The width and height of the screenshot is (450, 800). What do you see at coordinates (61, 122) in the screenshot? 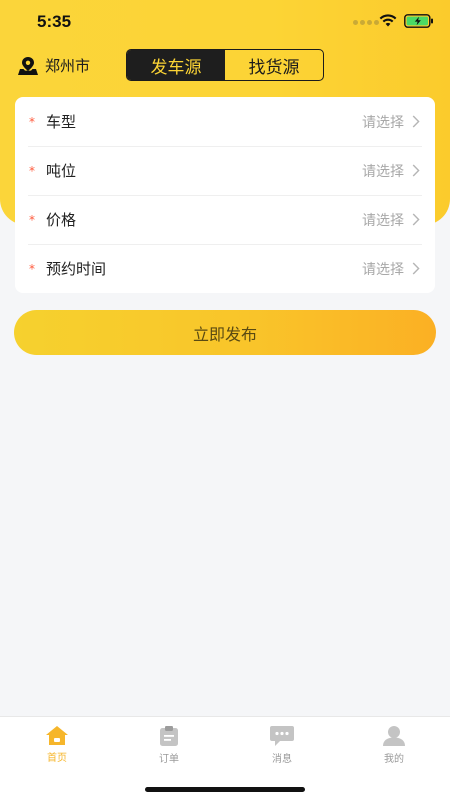
I see `row-label: 车型` at bounding box center [61, 122].